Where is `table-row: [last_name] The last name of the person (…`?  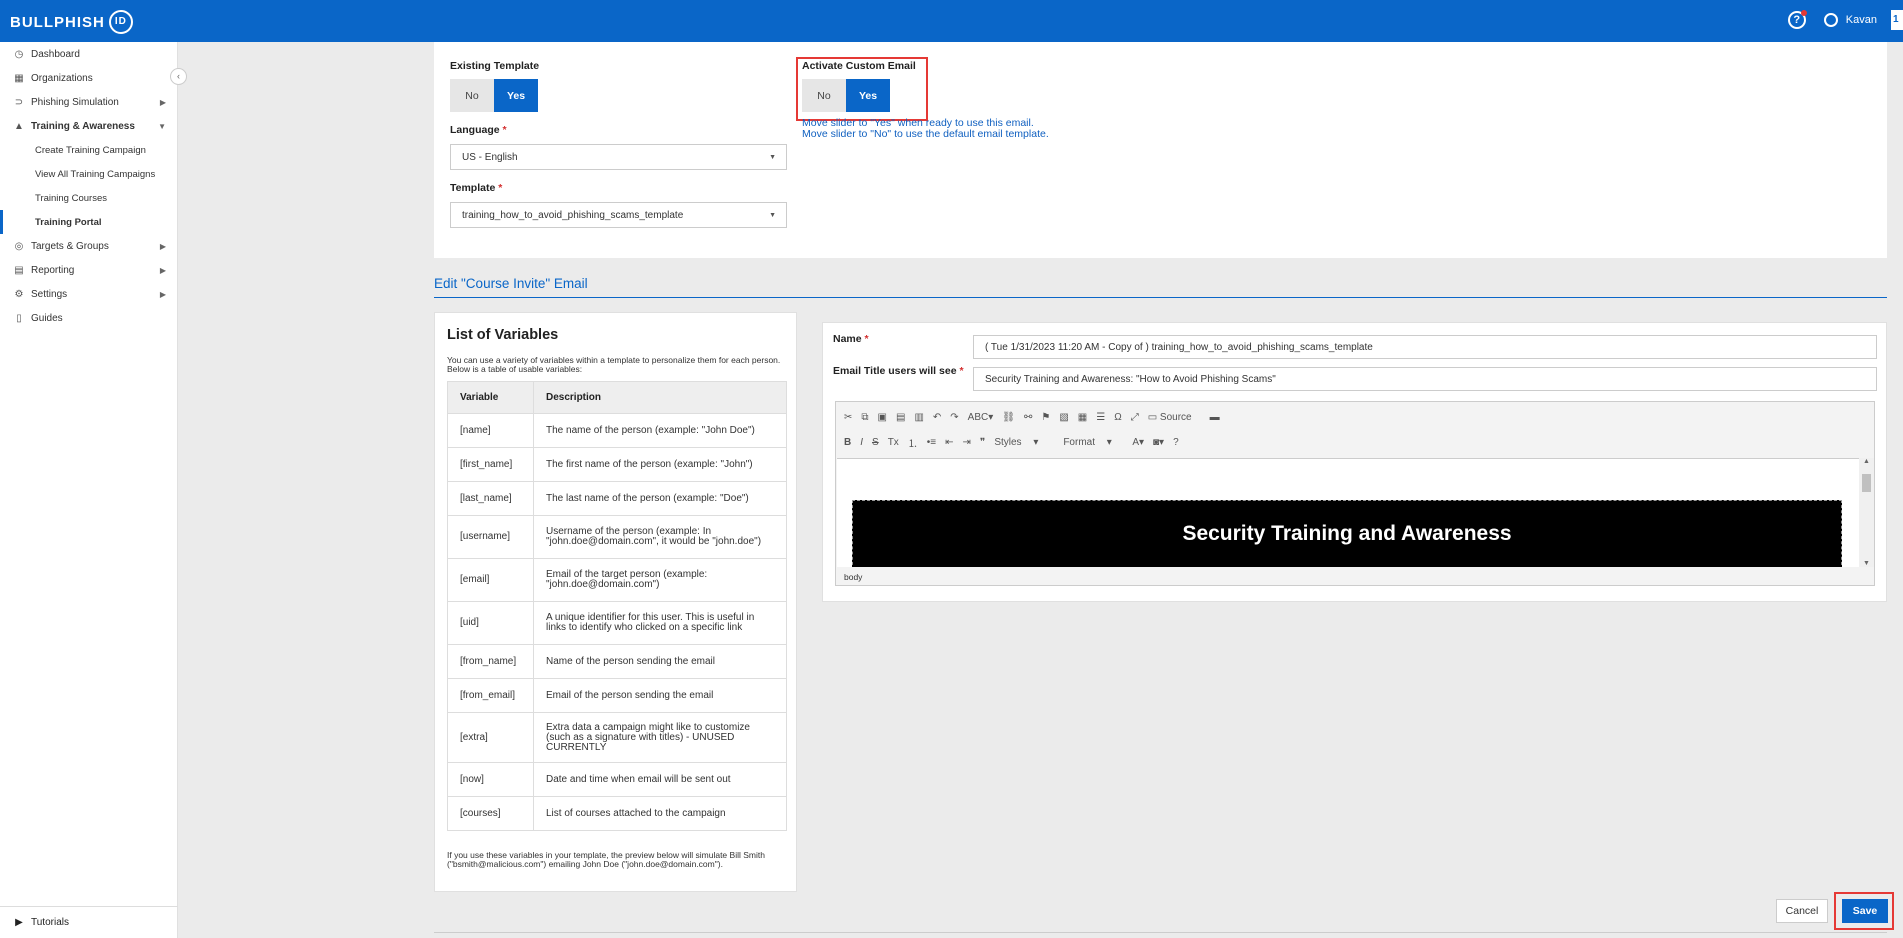 table-row: [last_name] The last name of the person (… is located at coordinates (617, 498).